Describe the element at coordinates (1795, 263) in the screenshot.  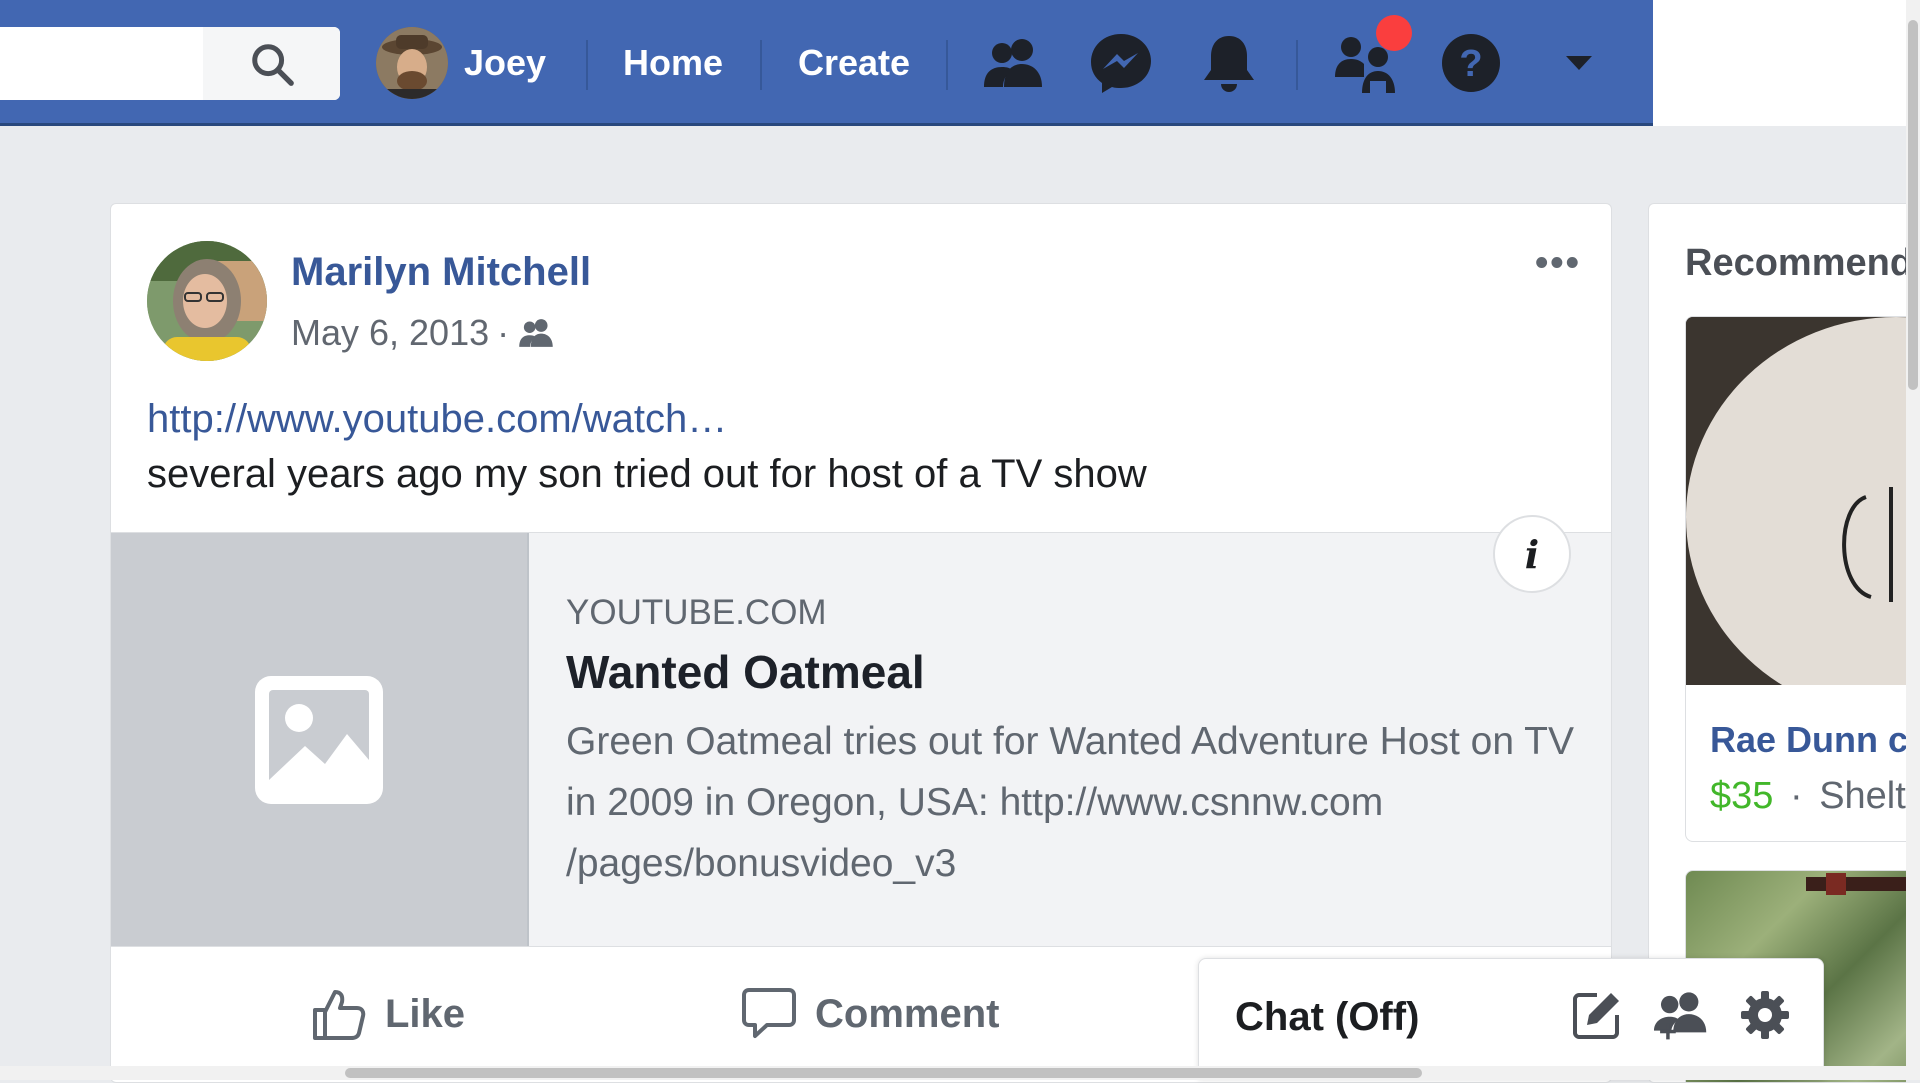
I see `recommendations-heading: Recommend` at that location.